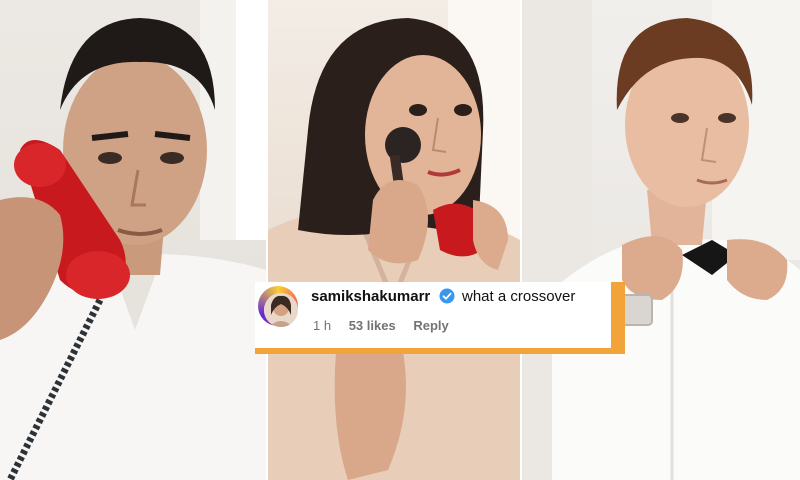  I want to click on avatar-story-ring, so click(278, 306).